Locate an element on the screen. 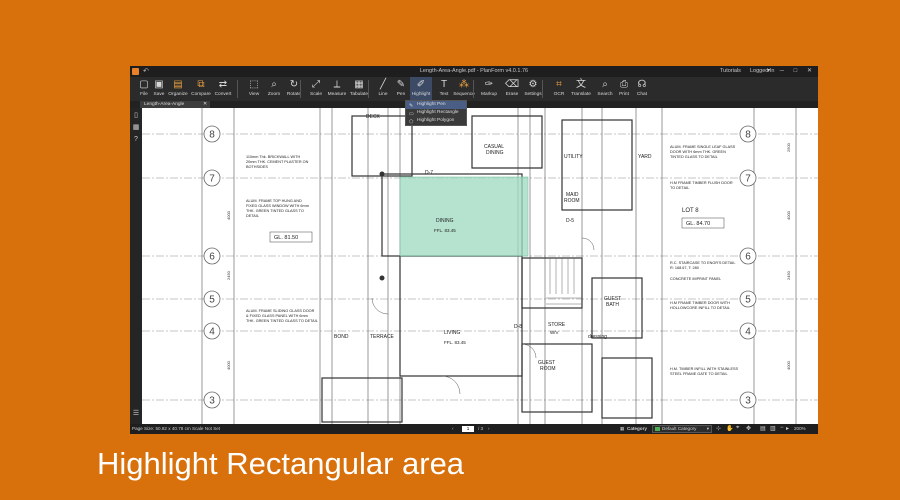 The image size is (900, 500). markup-icon: ✑ is located at coordinates (489, 84).